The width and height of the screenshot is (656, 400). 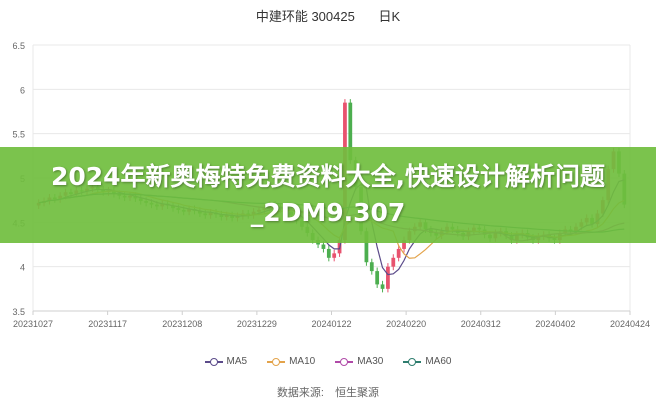 I want to click on legend-label: MA5, so click(x=237, y=361).